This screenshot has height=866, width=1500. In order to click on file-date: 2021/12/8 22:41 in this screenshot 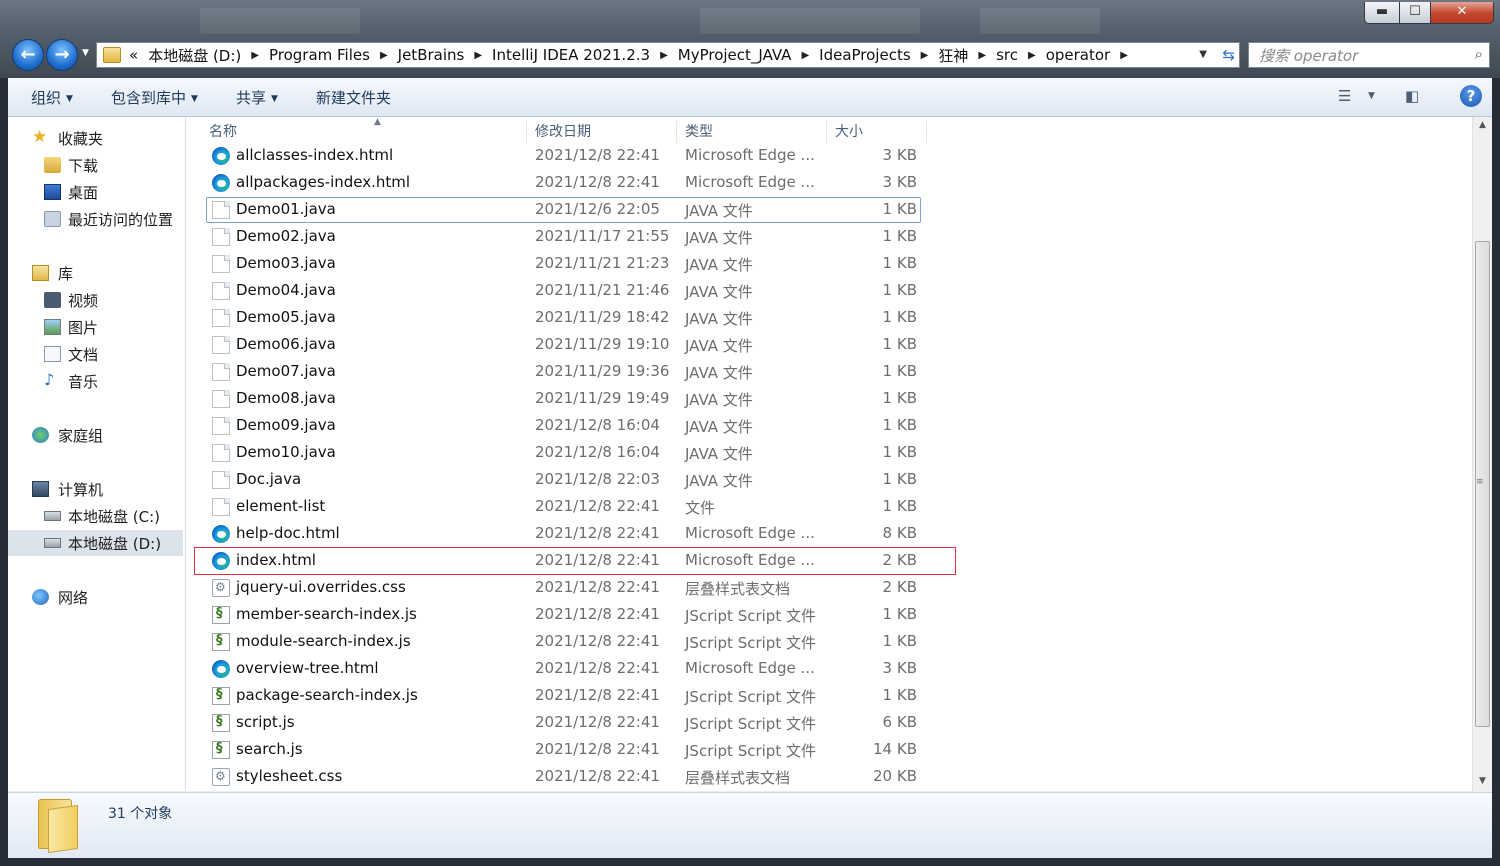, I will do `click(597, 641)`.